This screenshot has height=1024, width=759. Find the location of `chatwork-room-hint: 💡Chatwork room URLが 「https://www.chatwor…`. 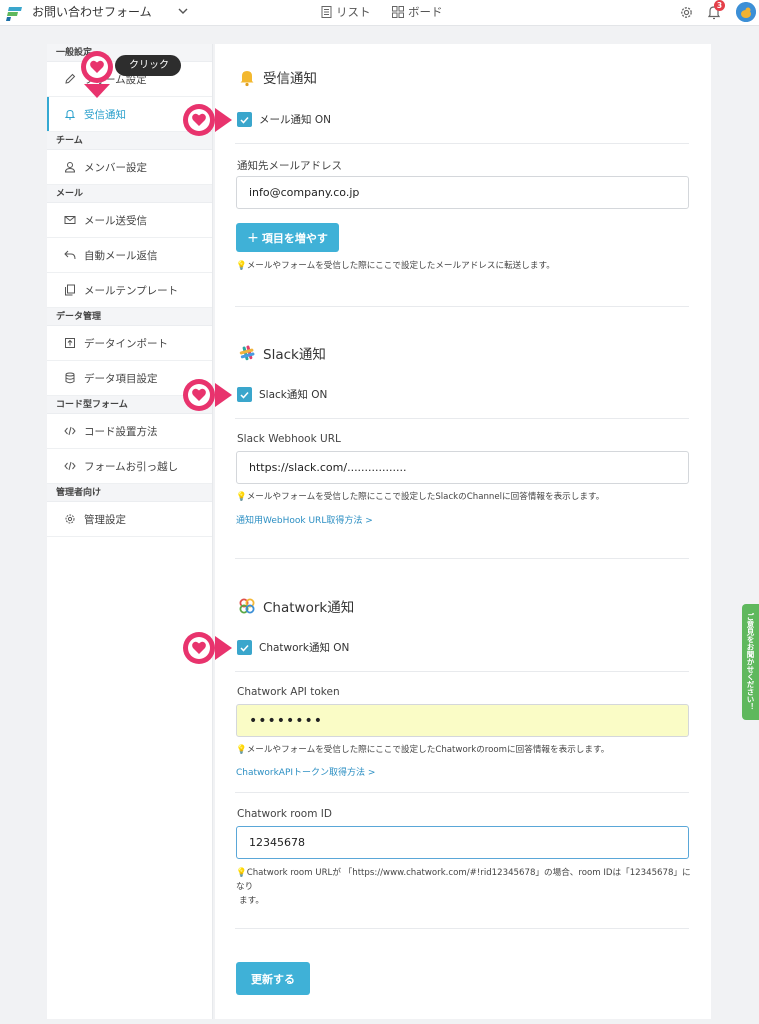

chatwork-room-hint: 💡Chatwork room URLが 「https://www.chatwor… is located at coordinates (466, 887).